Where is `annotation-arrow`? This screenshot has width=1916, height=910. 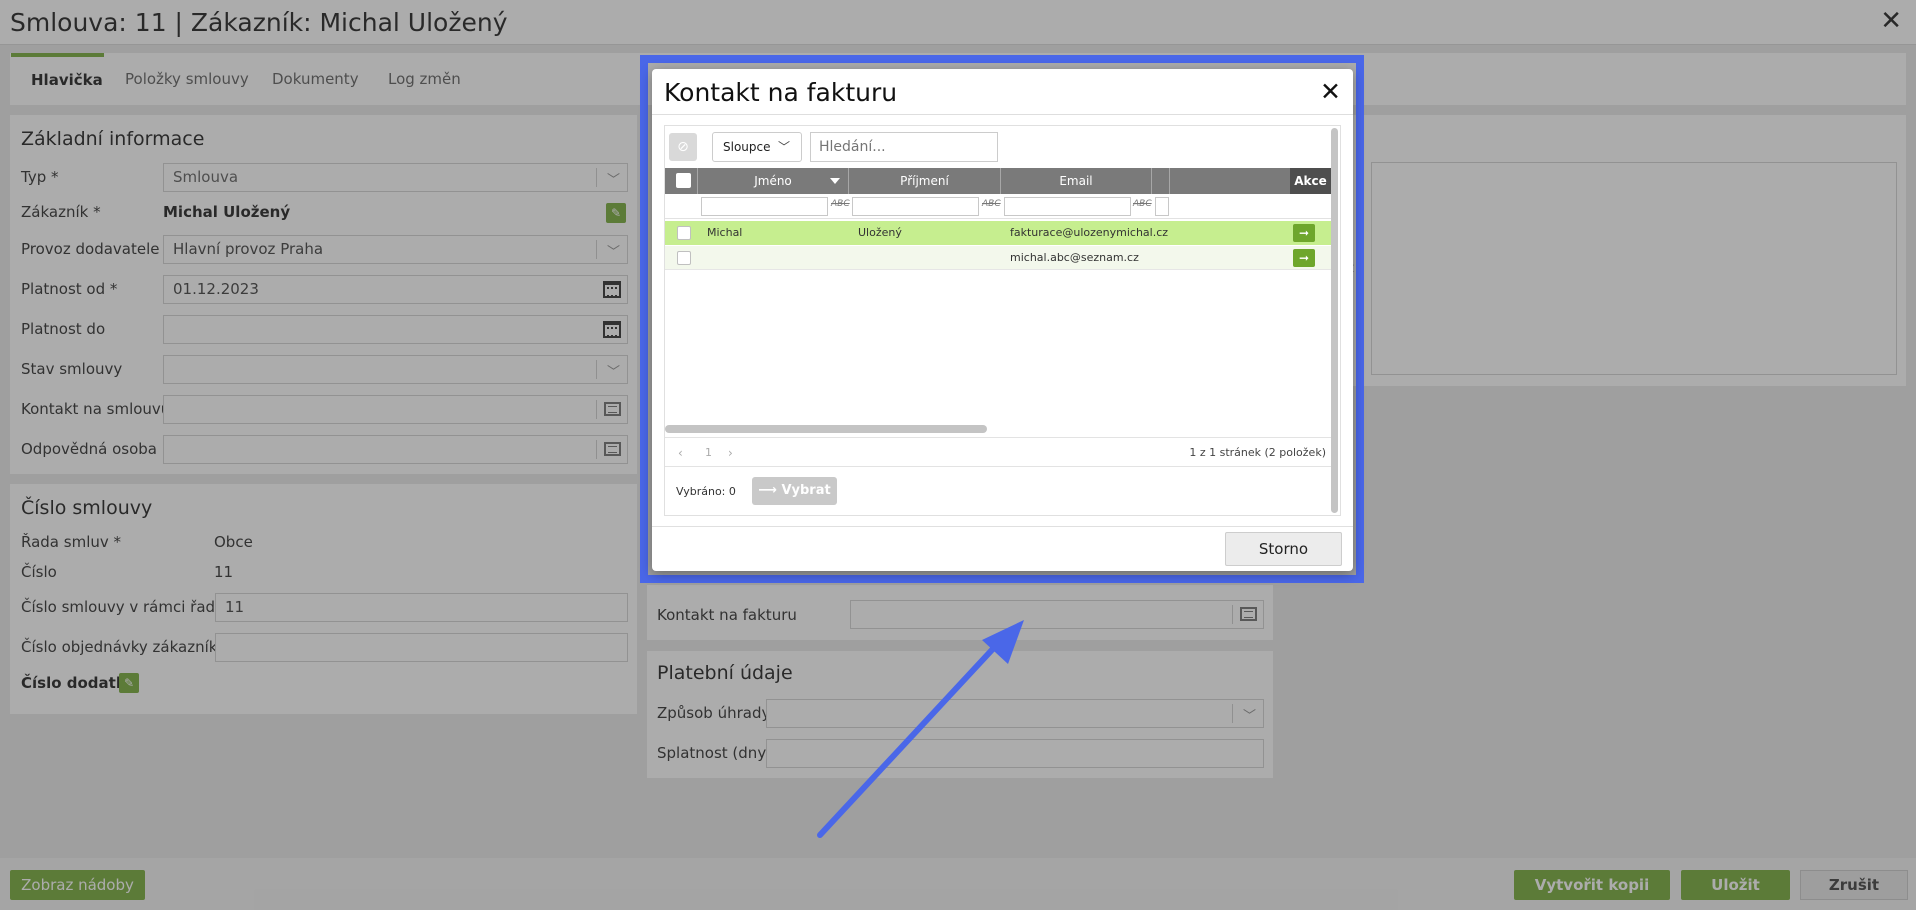 annotation-arrow is located at coordinates (920, 729).